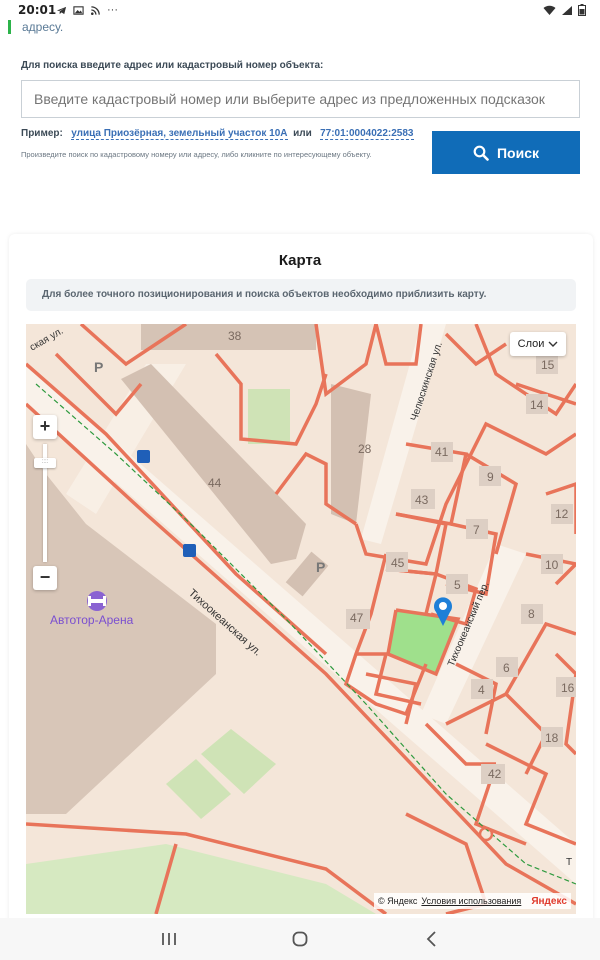  What do you see at coordinates (549, 10) in the screenshot?
I see `wifi-icon` at bounding box center [549, 10].